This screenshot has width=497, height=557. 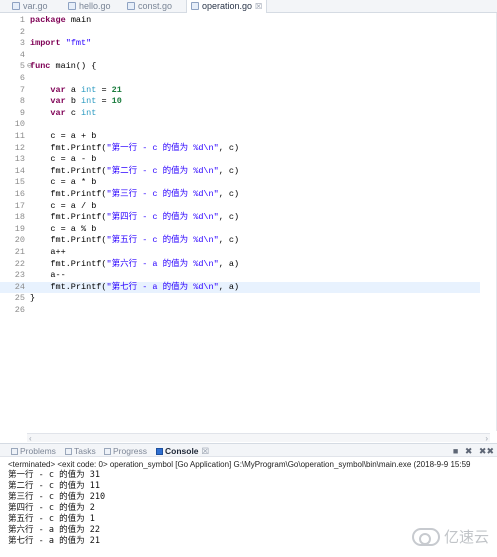 What do you see at coordinates (78, 43) in the screenshot?
I see `code-token: "fmt"` at bounding box center [78, 43].